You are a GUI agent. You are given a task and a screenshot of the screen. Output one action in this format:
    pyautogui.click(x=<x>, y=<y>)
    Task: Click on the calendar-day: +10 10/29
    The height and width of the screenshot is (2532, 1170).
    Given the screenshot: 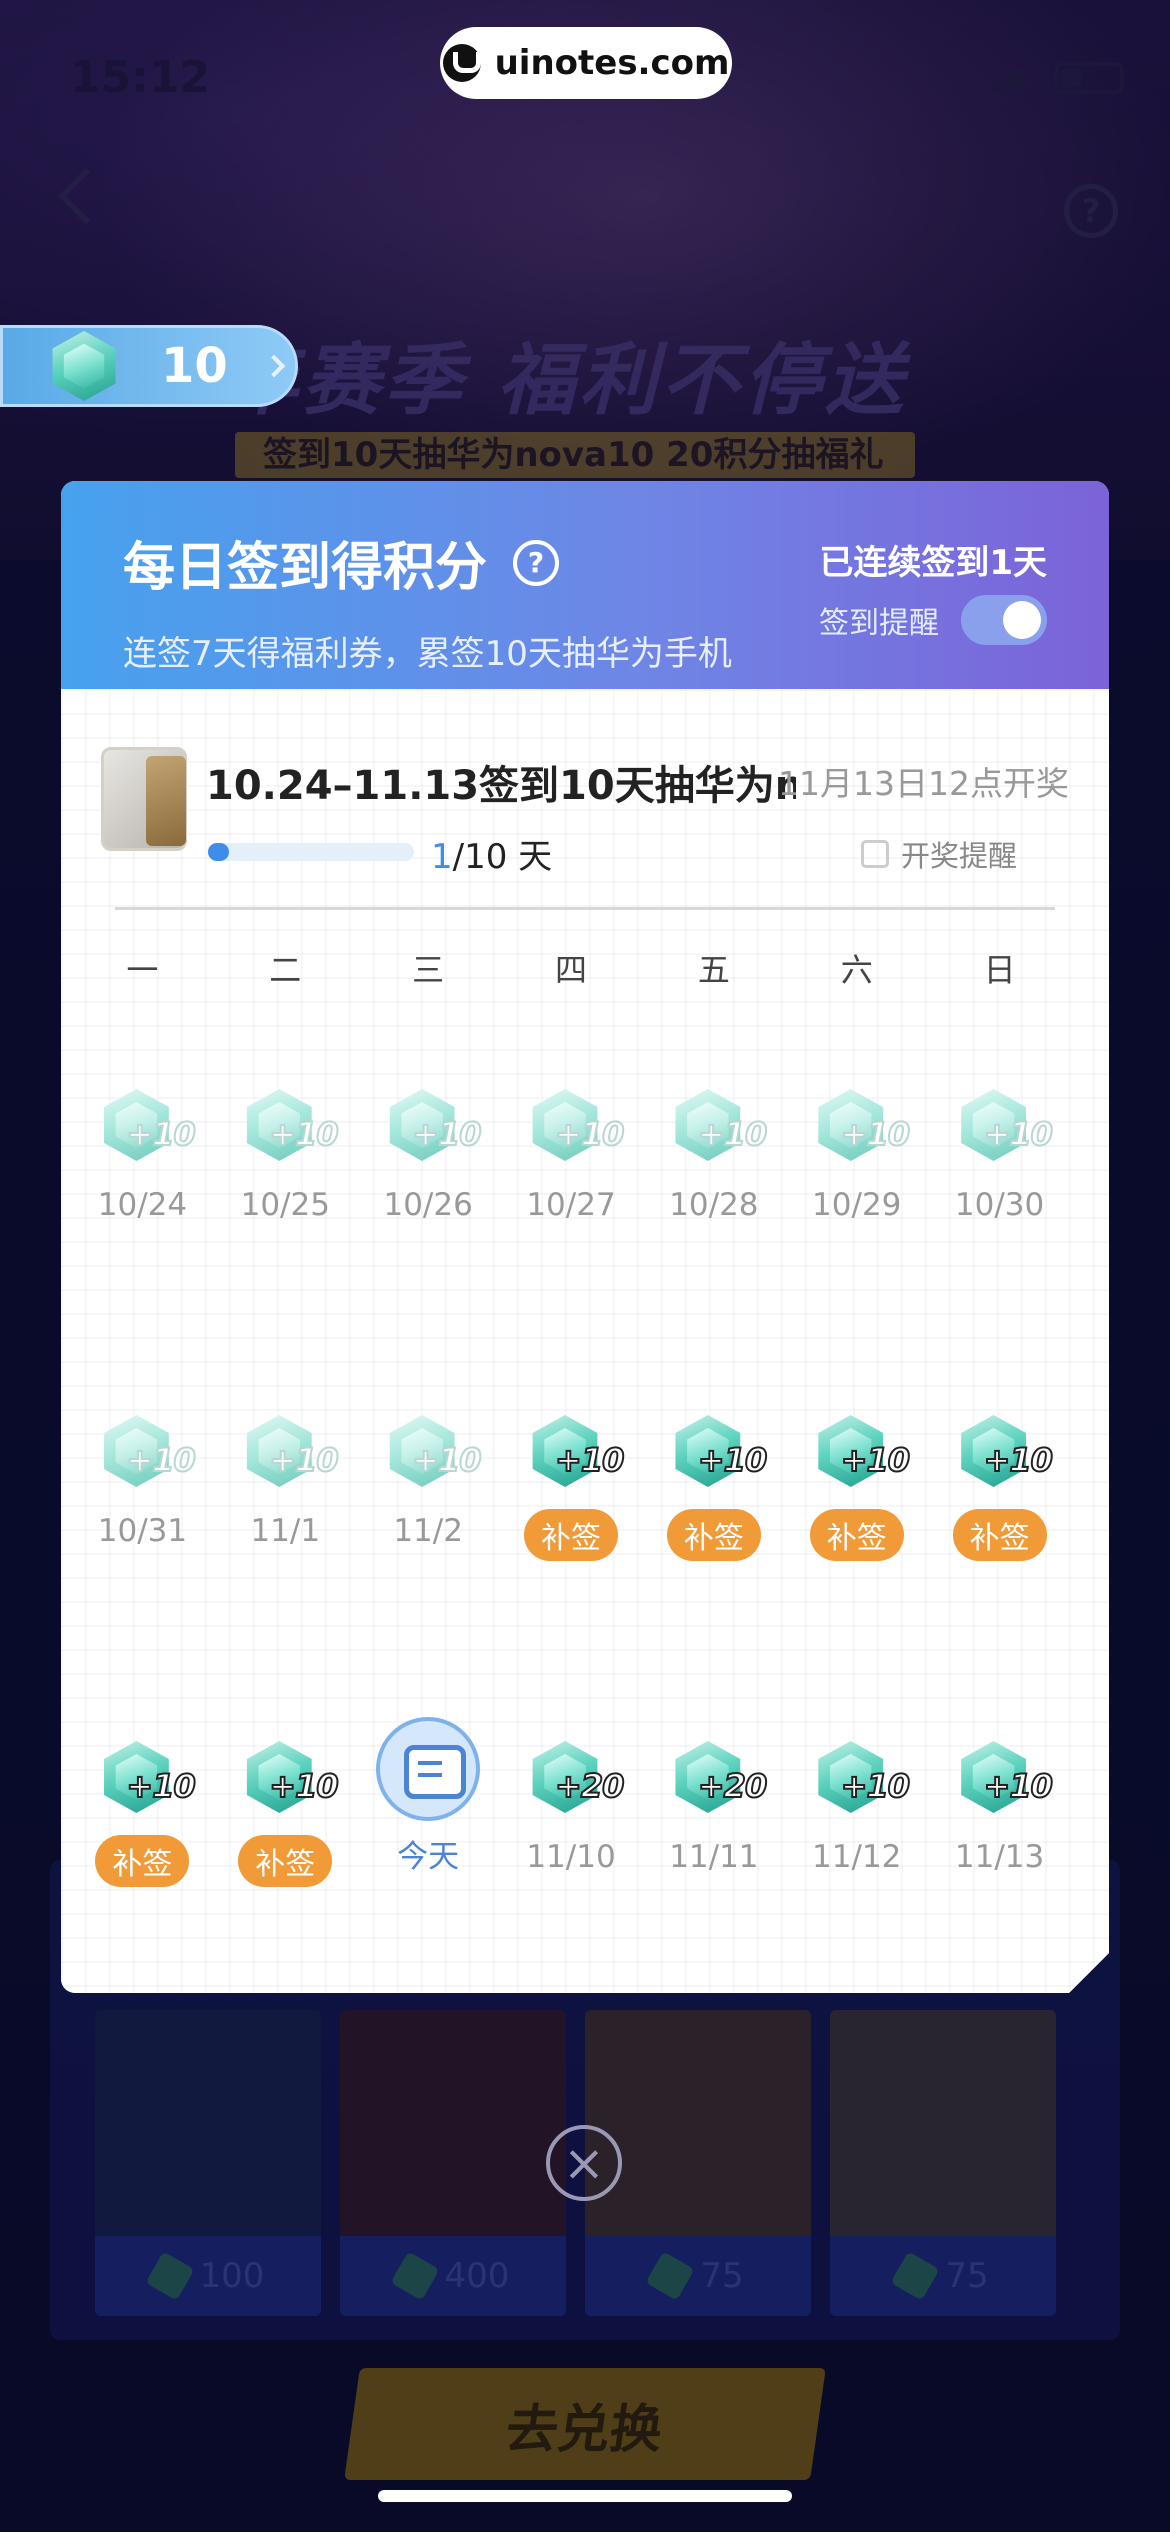 What is the action you would take?
    pyautogui.click(x=856, y=1252)
    